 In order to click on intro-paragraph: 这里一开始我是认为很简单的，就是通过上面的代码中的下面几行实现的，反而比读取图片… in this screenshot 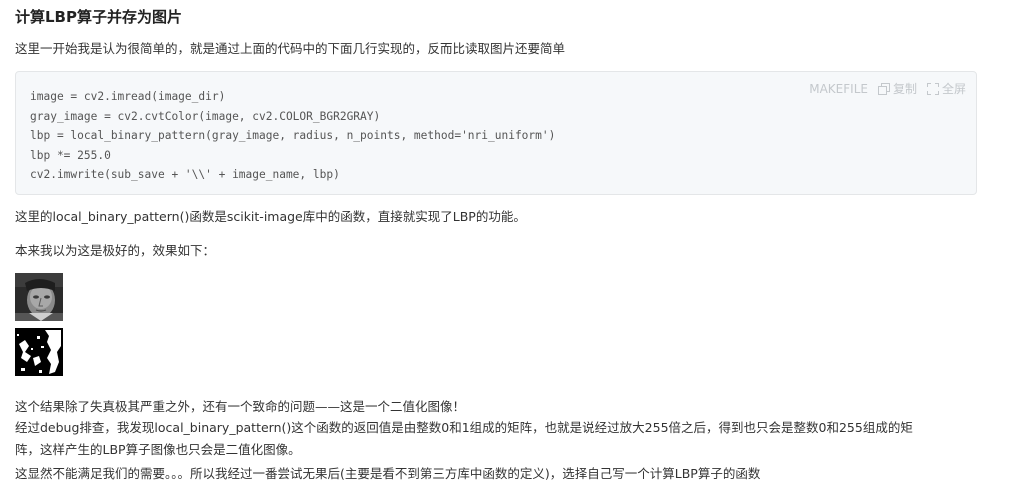, I will do `click(290, 48)`.